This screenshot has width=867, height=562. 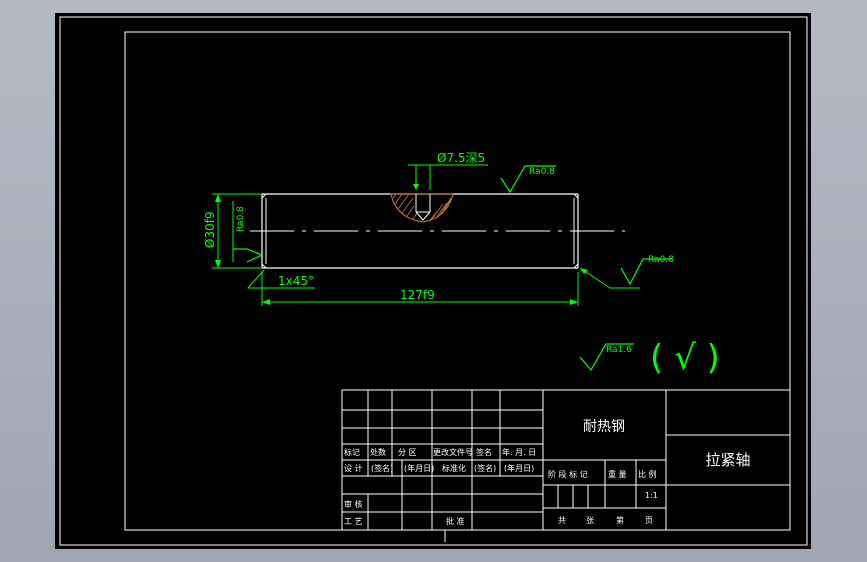 I want to click on header-mark: 标记, so click(x=352, y=452).